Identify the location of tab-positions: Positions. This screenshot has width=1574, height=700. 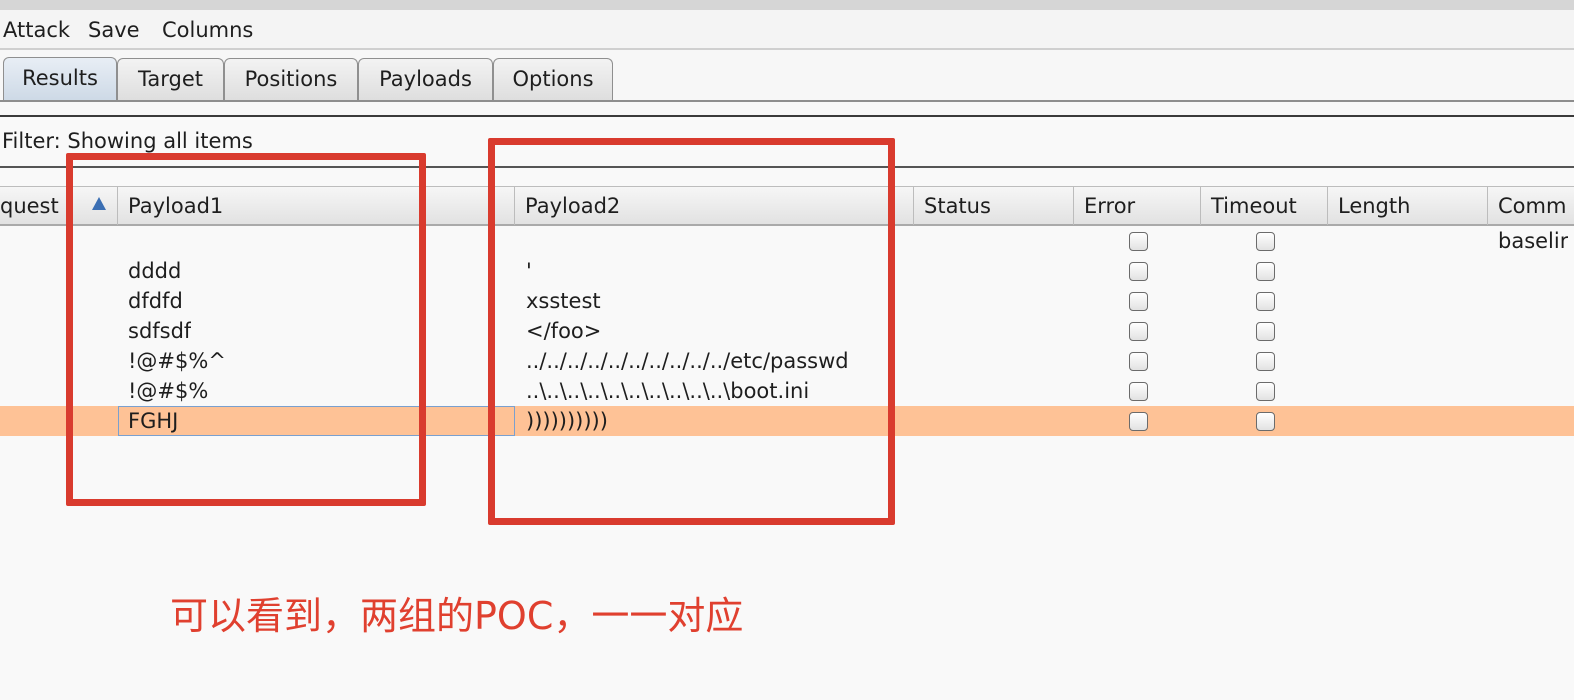
(291, 79).